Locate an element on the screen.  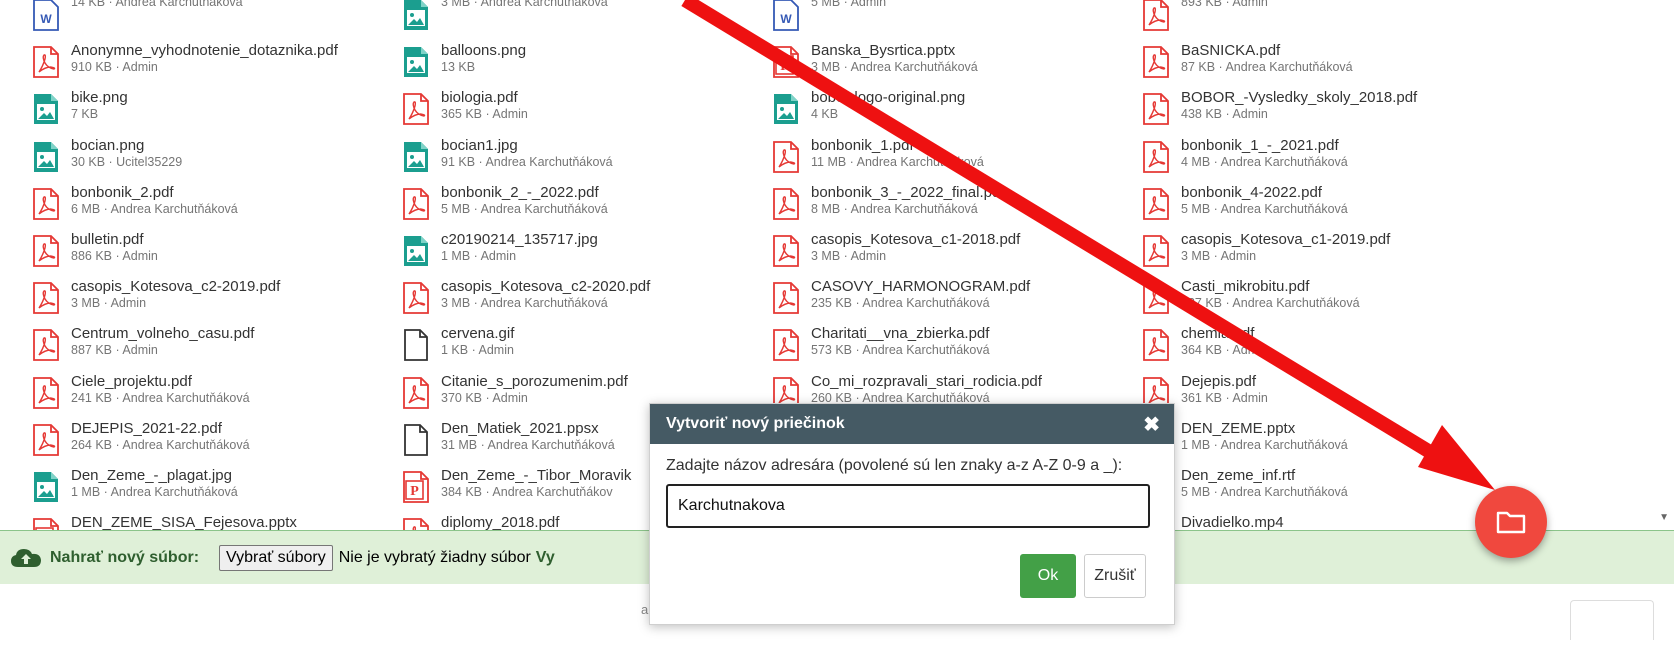
file-name: bocian.png is located at coordinates (126, 146).